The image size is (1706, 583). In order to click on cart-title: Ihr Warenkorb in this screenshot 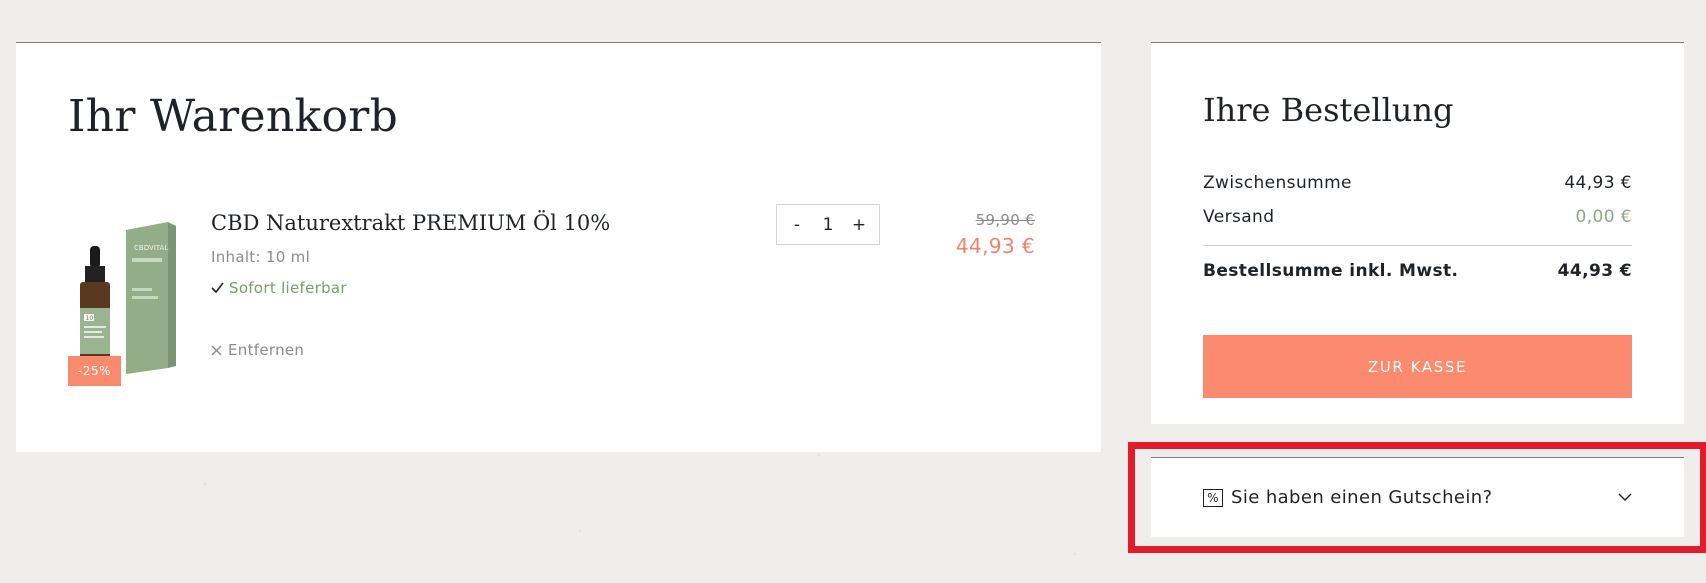, I will do `click(233, 116)`.